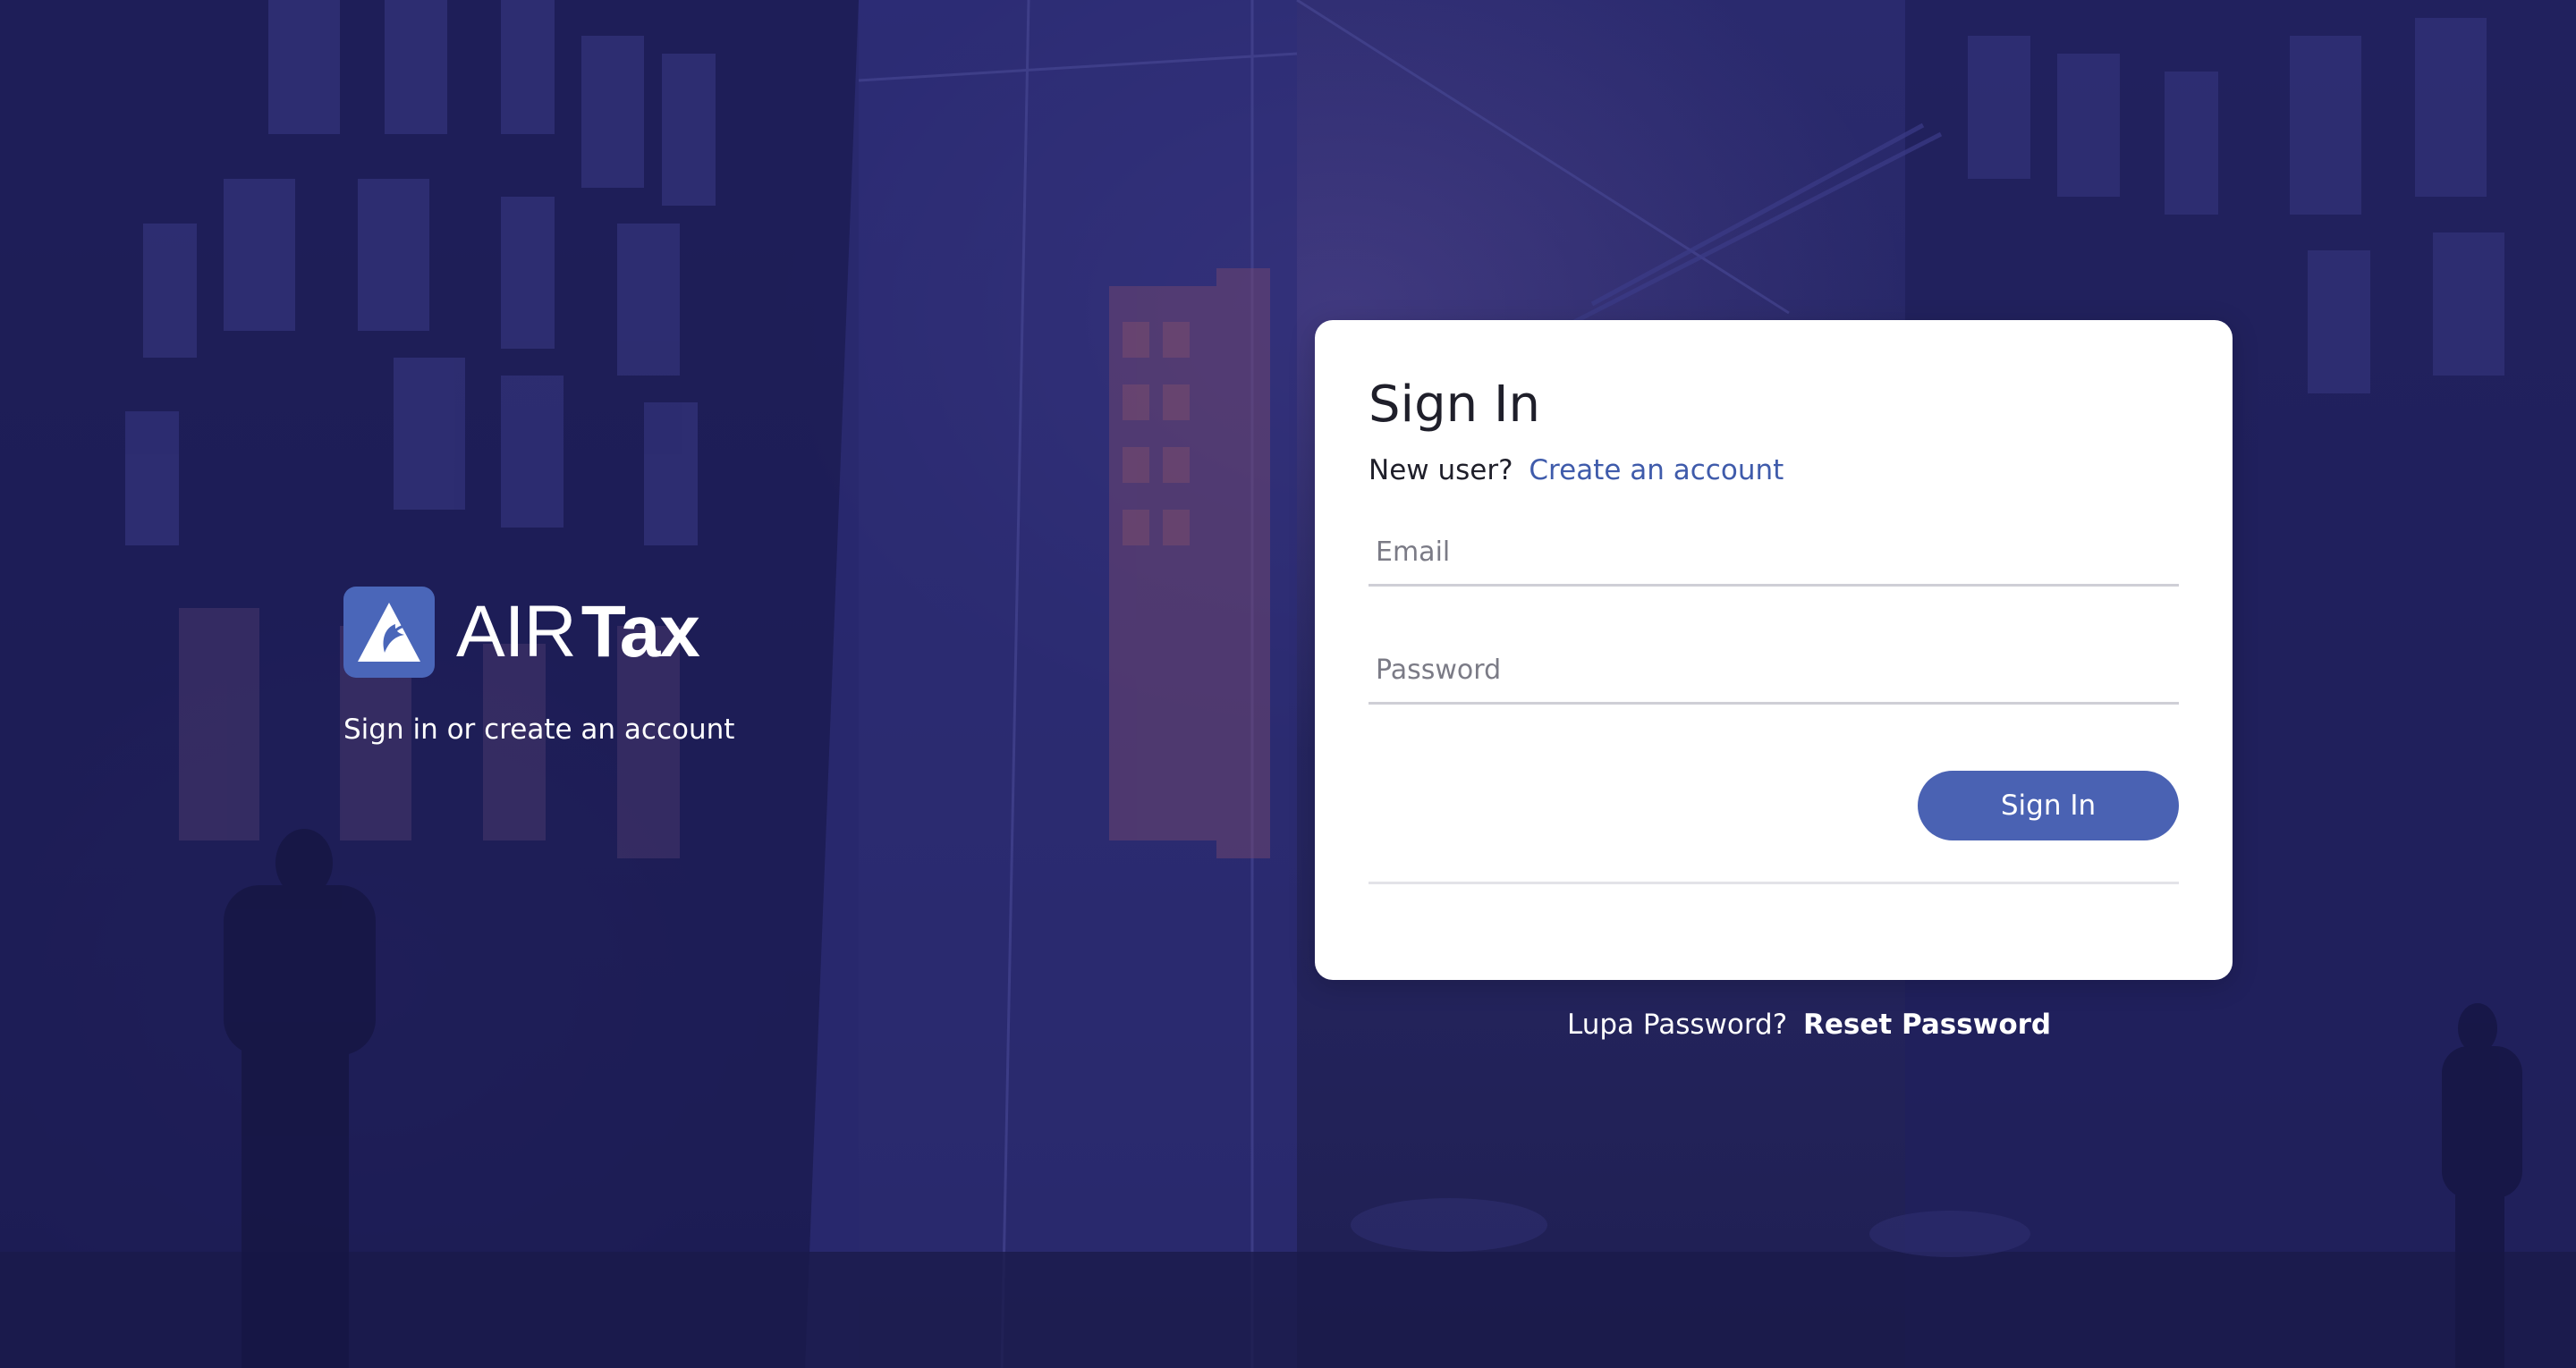 The image size is (2576, 1368). I want to click on new-user-row: New user? Create an account, so click(1576, 470).